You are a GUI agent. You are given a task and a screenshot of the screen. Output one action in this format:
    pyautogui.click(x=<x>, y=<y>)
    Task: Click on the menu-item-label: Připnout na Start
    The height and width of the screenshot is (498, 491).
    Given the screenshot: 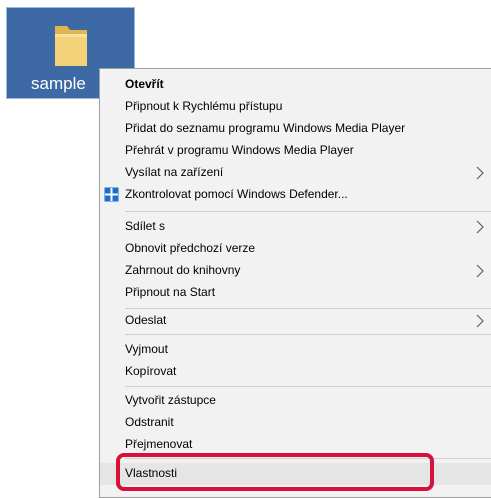 What is the action you would take?
    pyautogui.click(x=170, y=292)
    